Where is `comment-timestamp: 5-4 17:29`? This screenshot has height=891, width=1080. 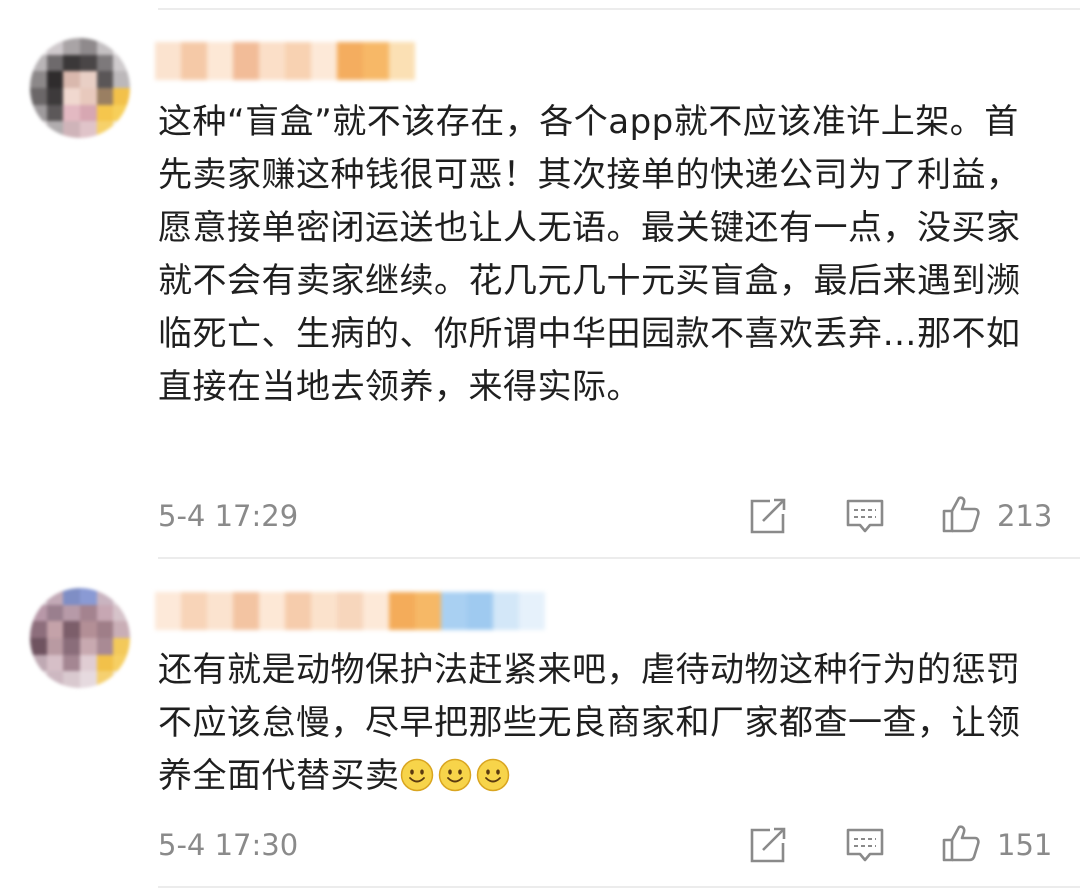 comment-timestamp: 5-4 17:29 is located at coordinates (228, 516).